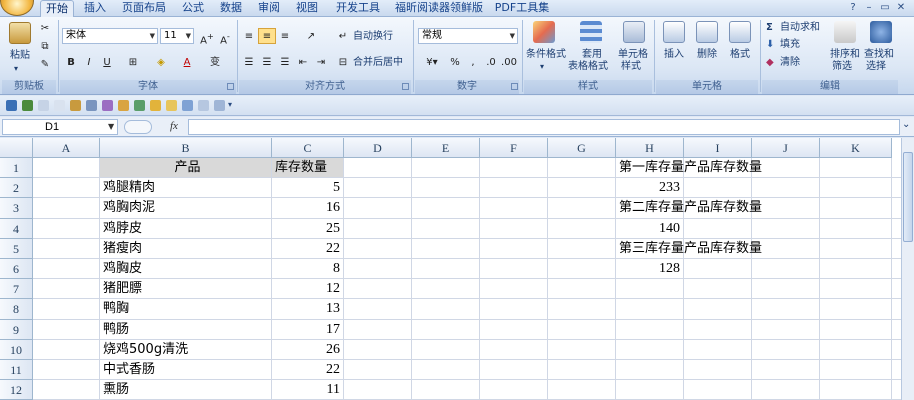  What do you see at coordinates (308, 249) in the screenshot?
I see `cell-c5: 22` at bounding box center [308, 249].